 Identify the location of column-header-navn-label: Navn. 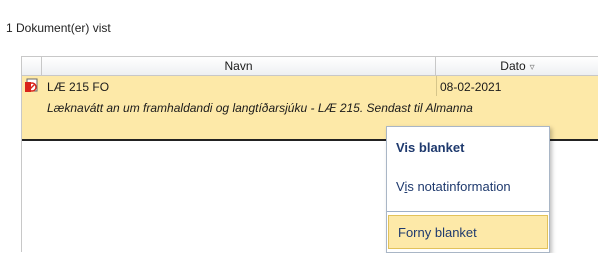
(238, 66).